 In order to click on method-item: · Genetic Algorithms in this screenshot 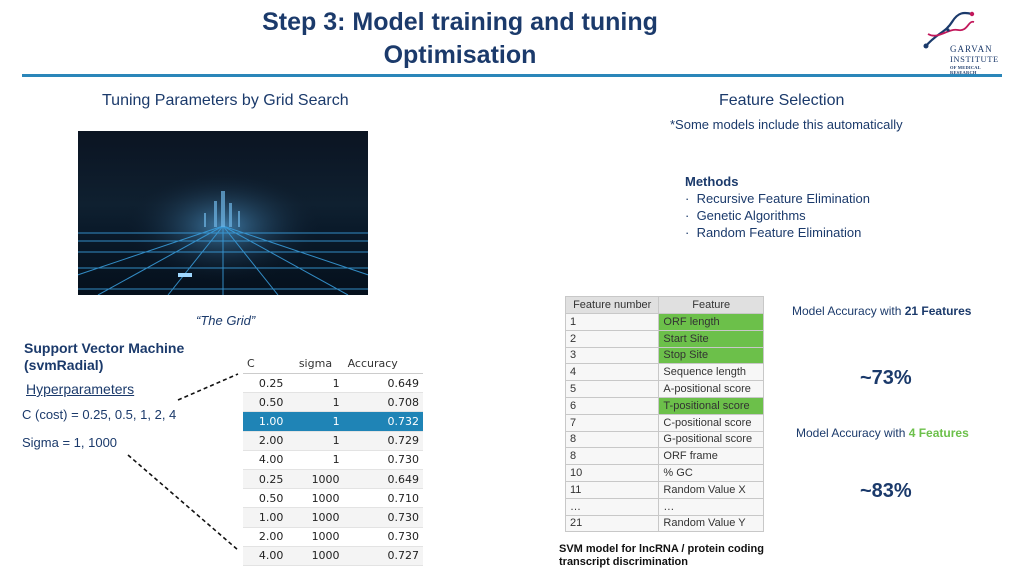, I will do `click(745, 215)`.